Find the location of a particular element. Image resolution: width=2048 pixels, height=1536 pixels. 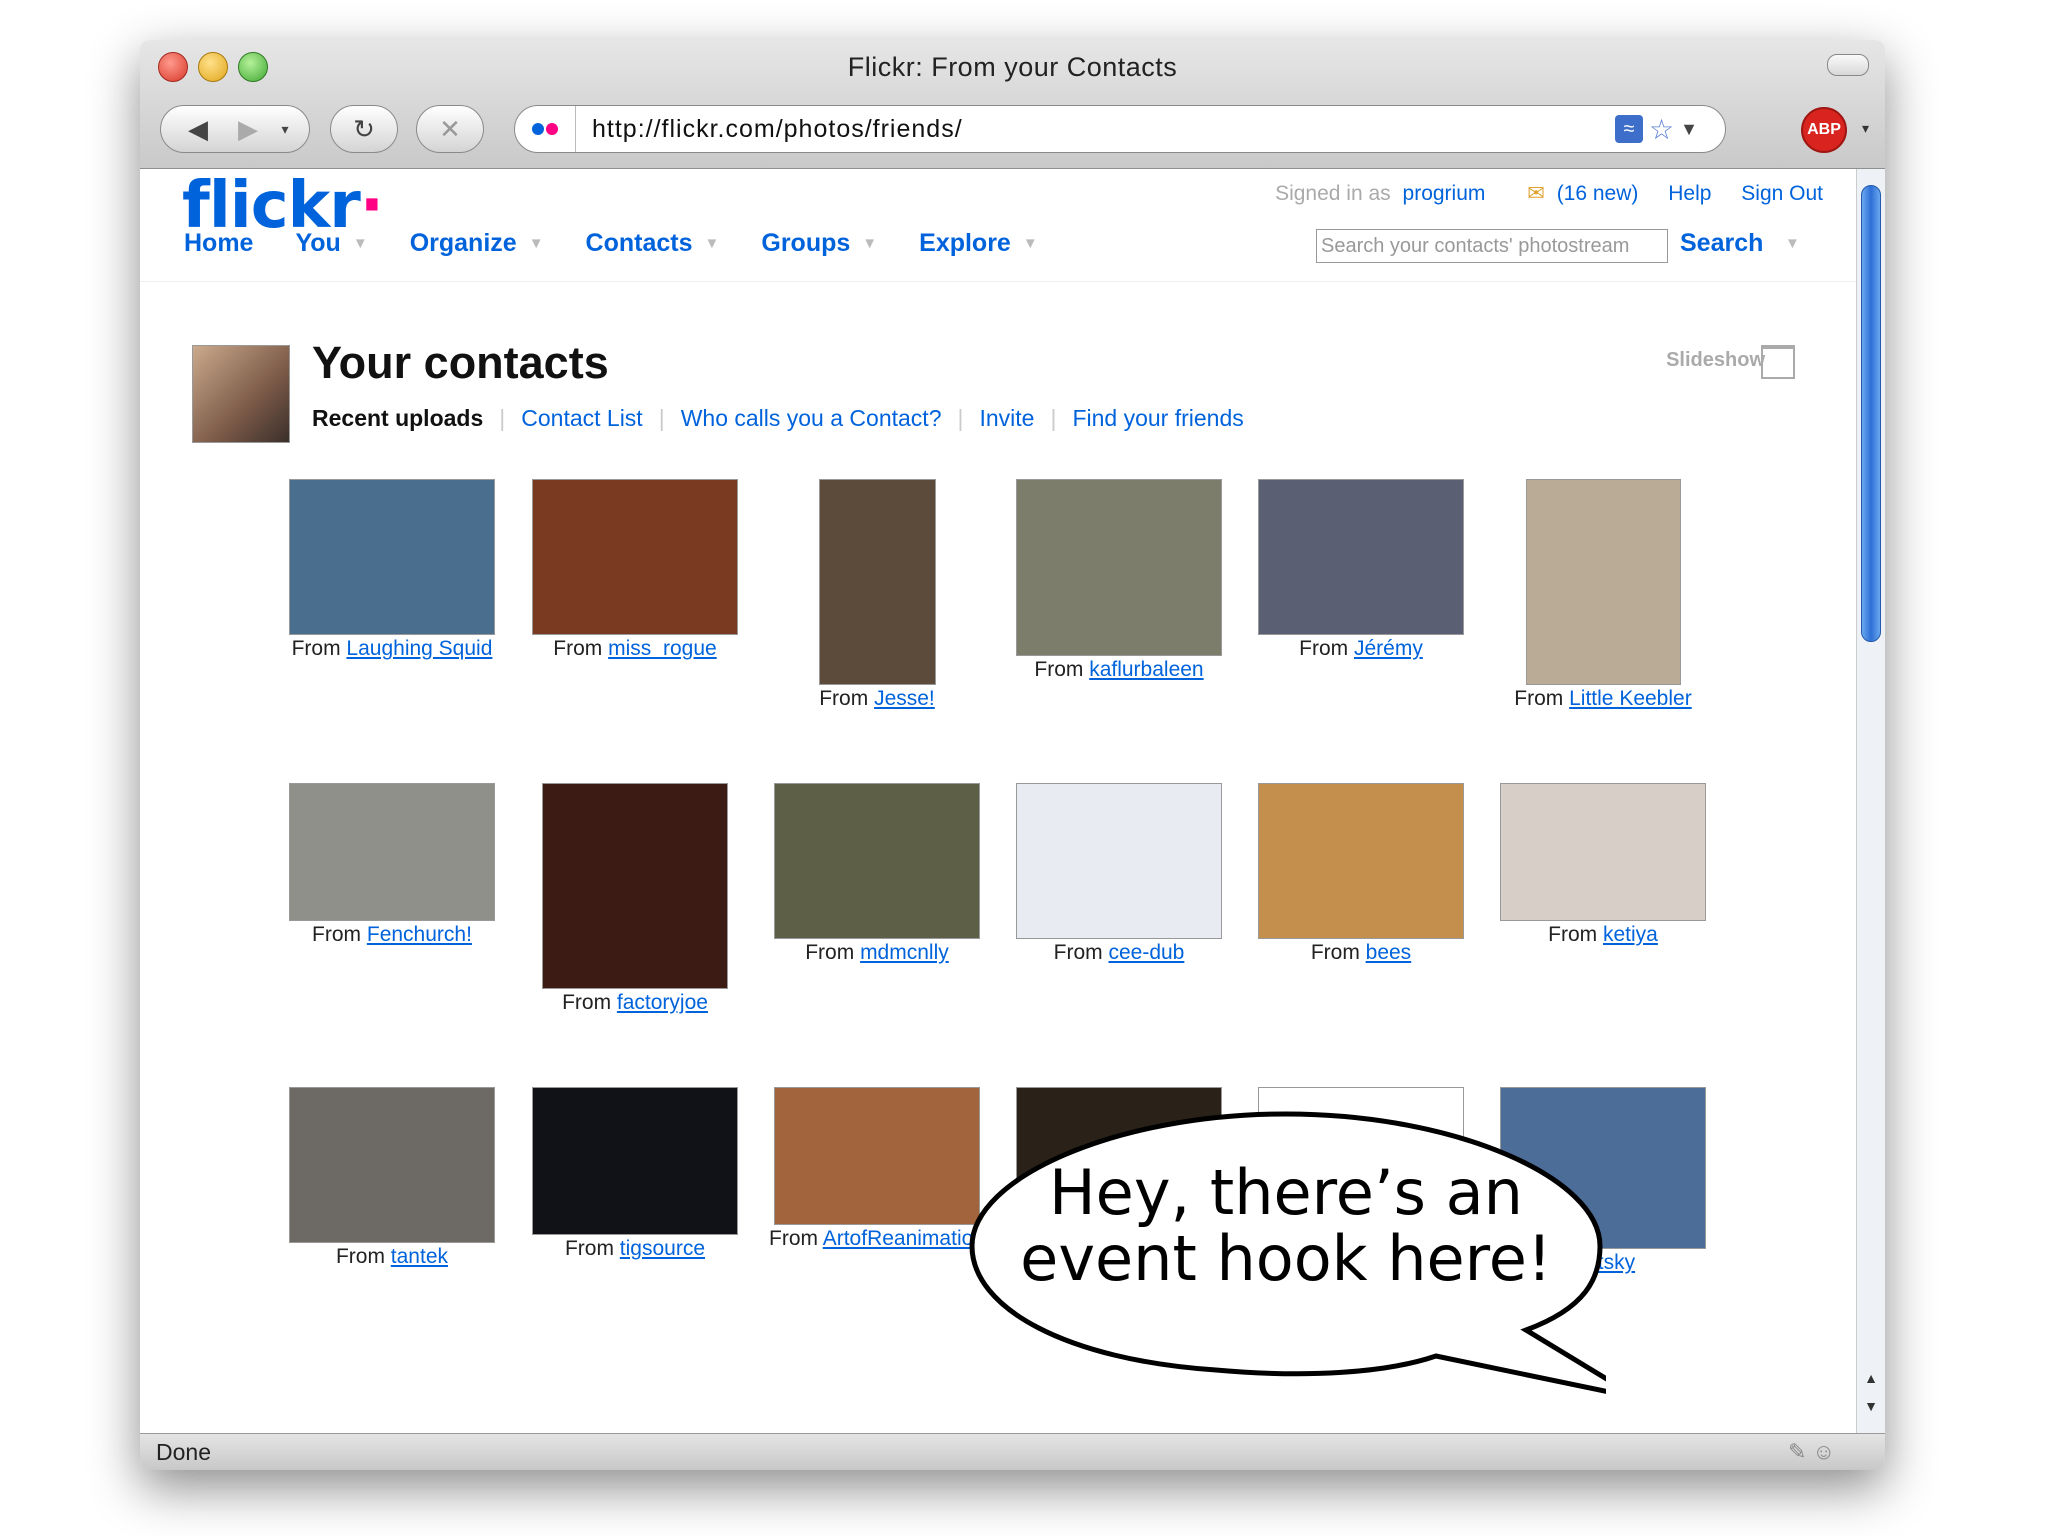

username-link: progrium is located at coordinates (1444, 193).